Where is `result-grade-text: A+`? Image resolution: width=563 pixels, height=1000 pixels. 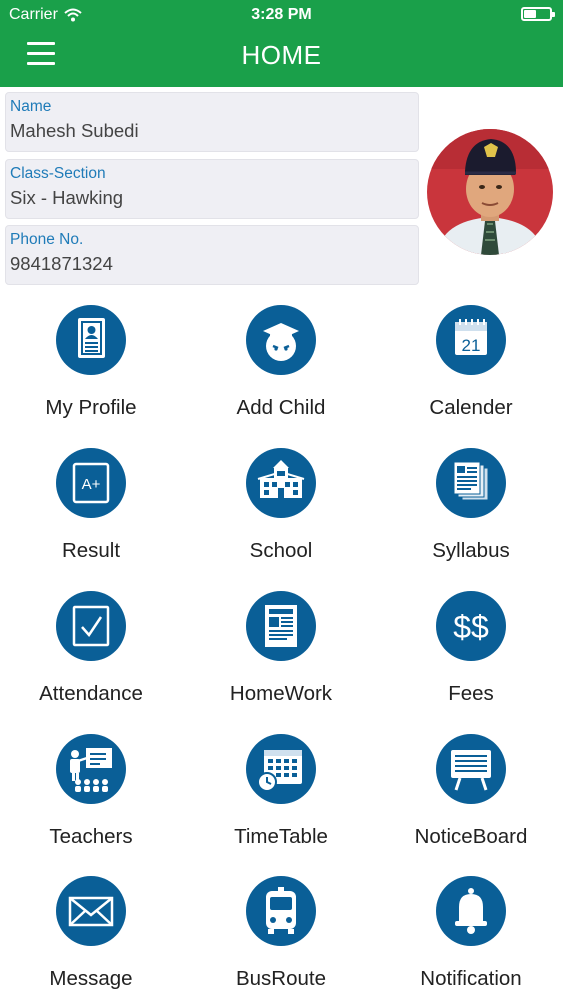 result-grade-text: A+ is located at coordinates (91, 484).